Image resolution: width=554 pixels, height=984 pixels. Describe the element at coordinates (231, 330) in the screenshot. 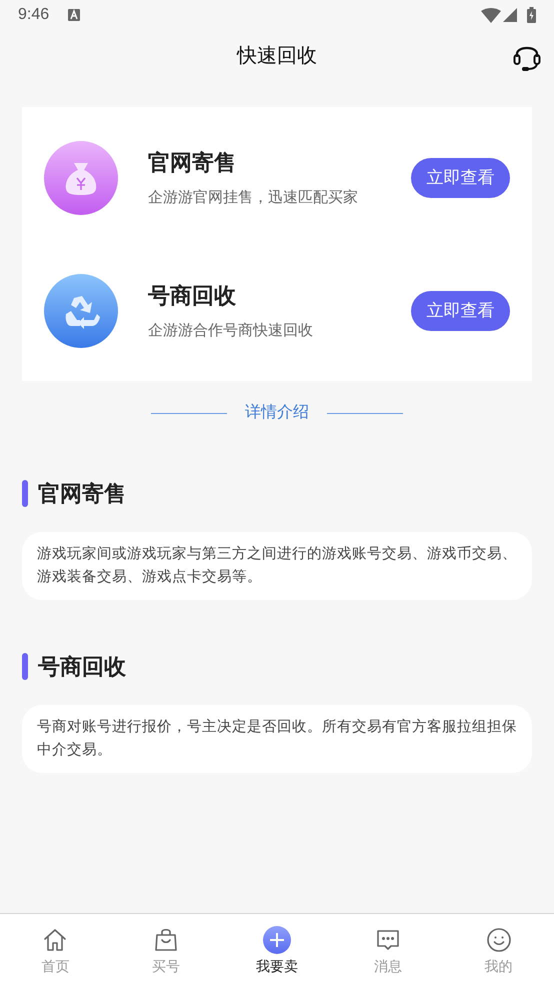

I see `option-subtitle: 企游游合作号商快速回收` at that location.